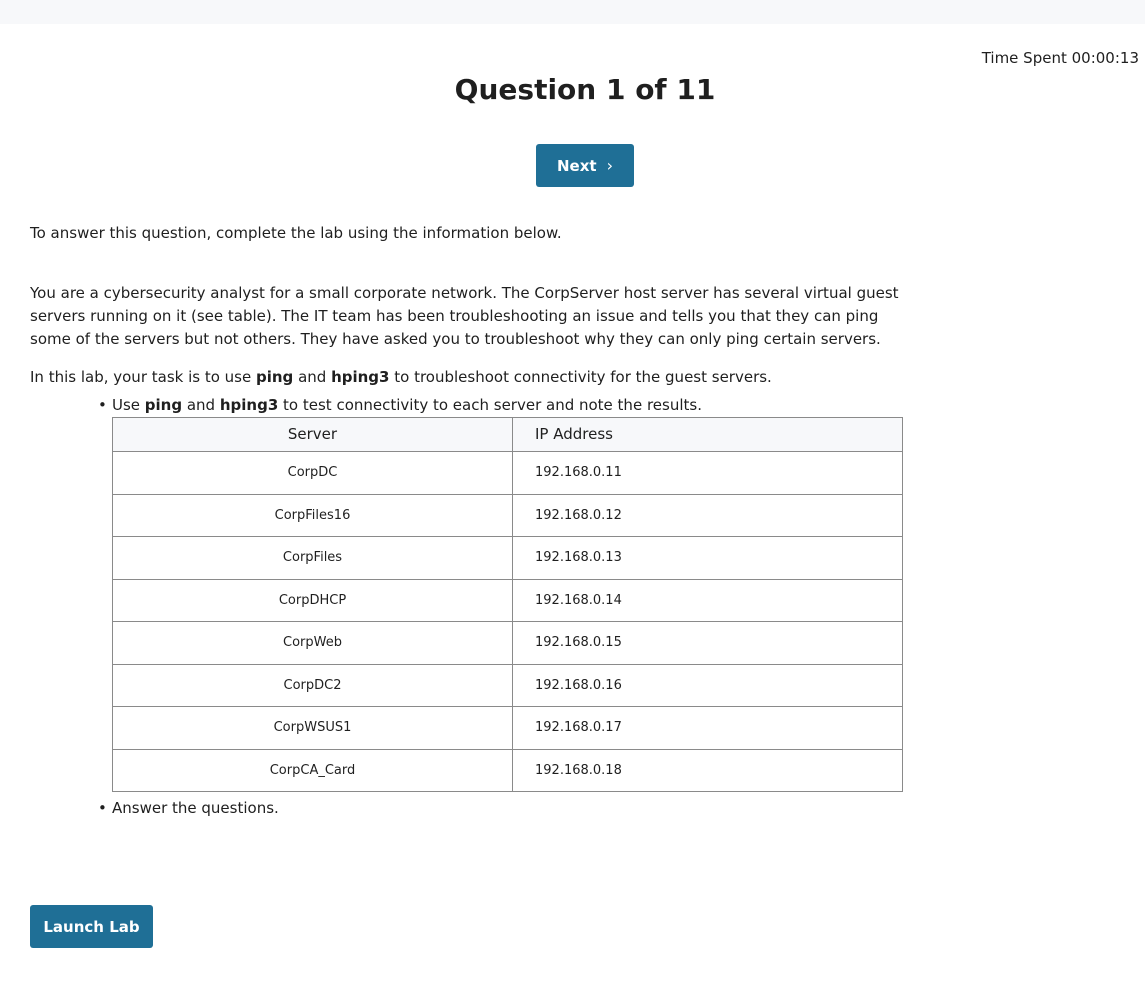  I want to click on ip-address-cell: 192.168.0.11, so click(707, 473).